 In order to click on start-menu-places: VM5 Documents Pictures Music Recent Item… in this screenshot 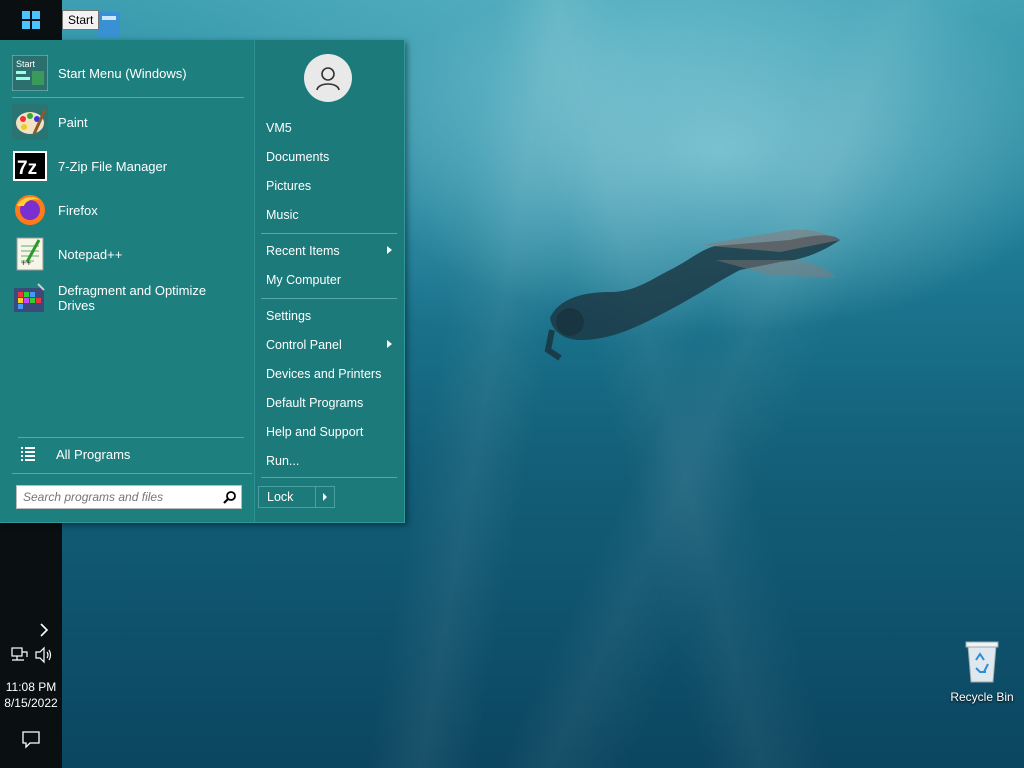, I will do `click(329, 281)`.